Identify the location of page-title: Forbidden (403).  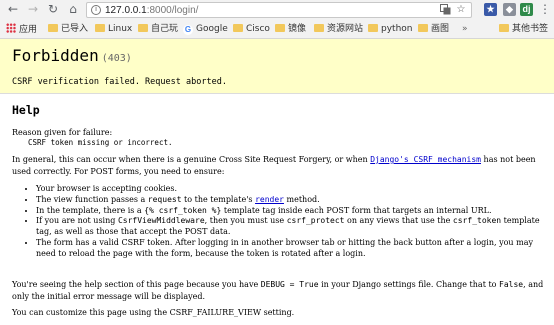
(72, 55).